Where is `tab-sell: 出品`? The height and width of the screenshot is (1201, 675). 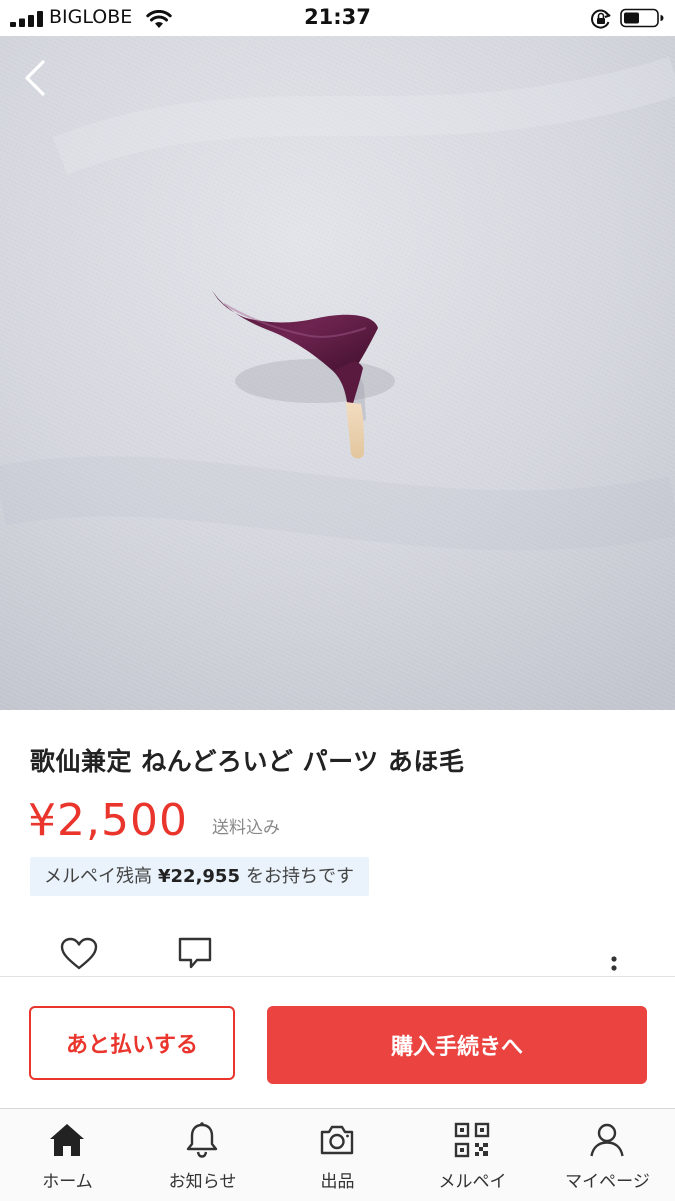
tab-sell: 出品 is located at coordinates (337, 1155).